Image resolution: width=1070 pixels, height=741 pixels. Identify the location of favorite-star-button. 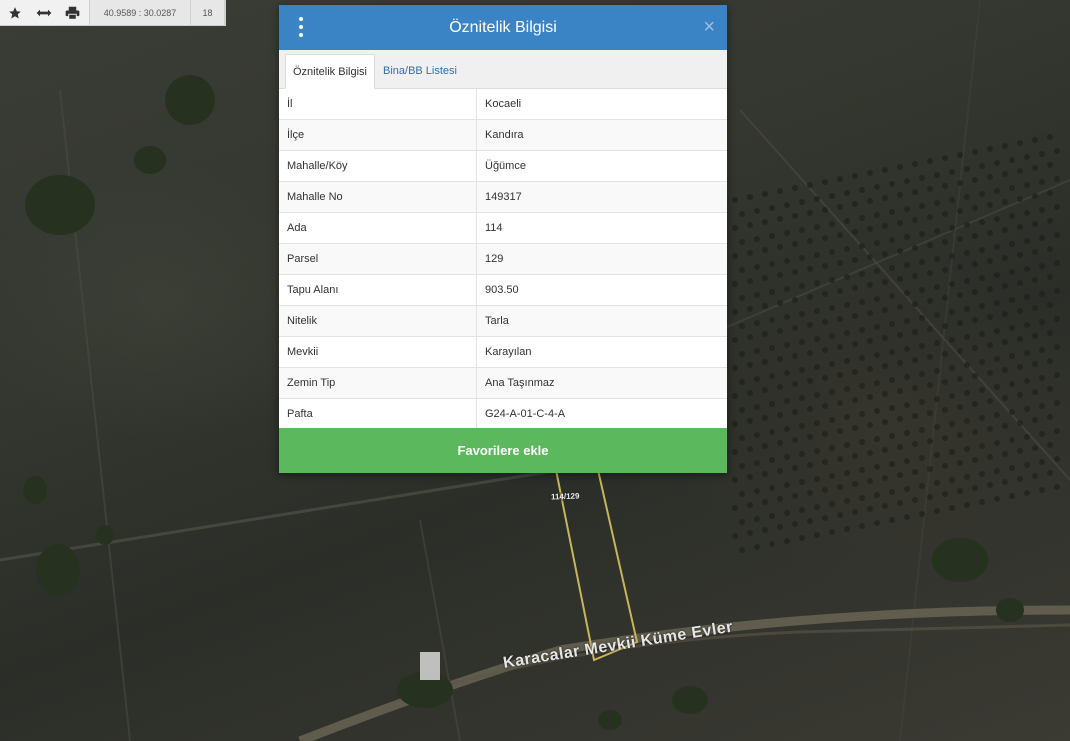
(14, 12).